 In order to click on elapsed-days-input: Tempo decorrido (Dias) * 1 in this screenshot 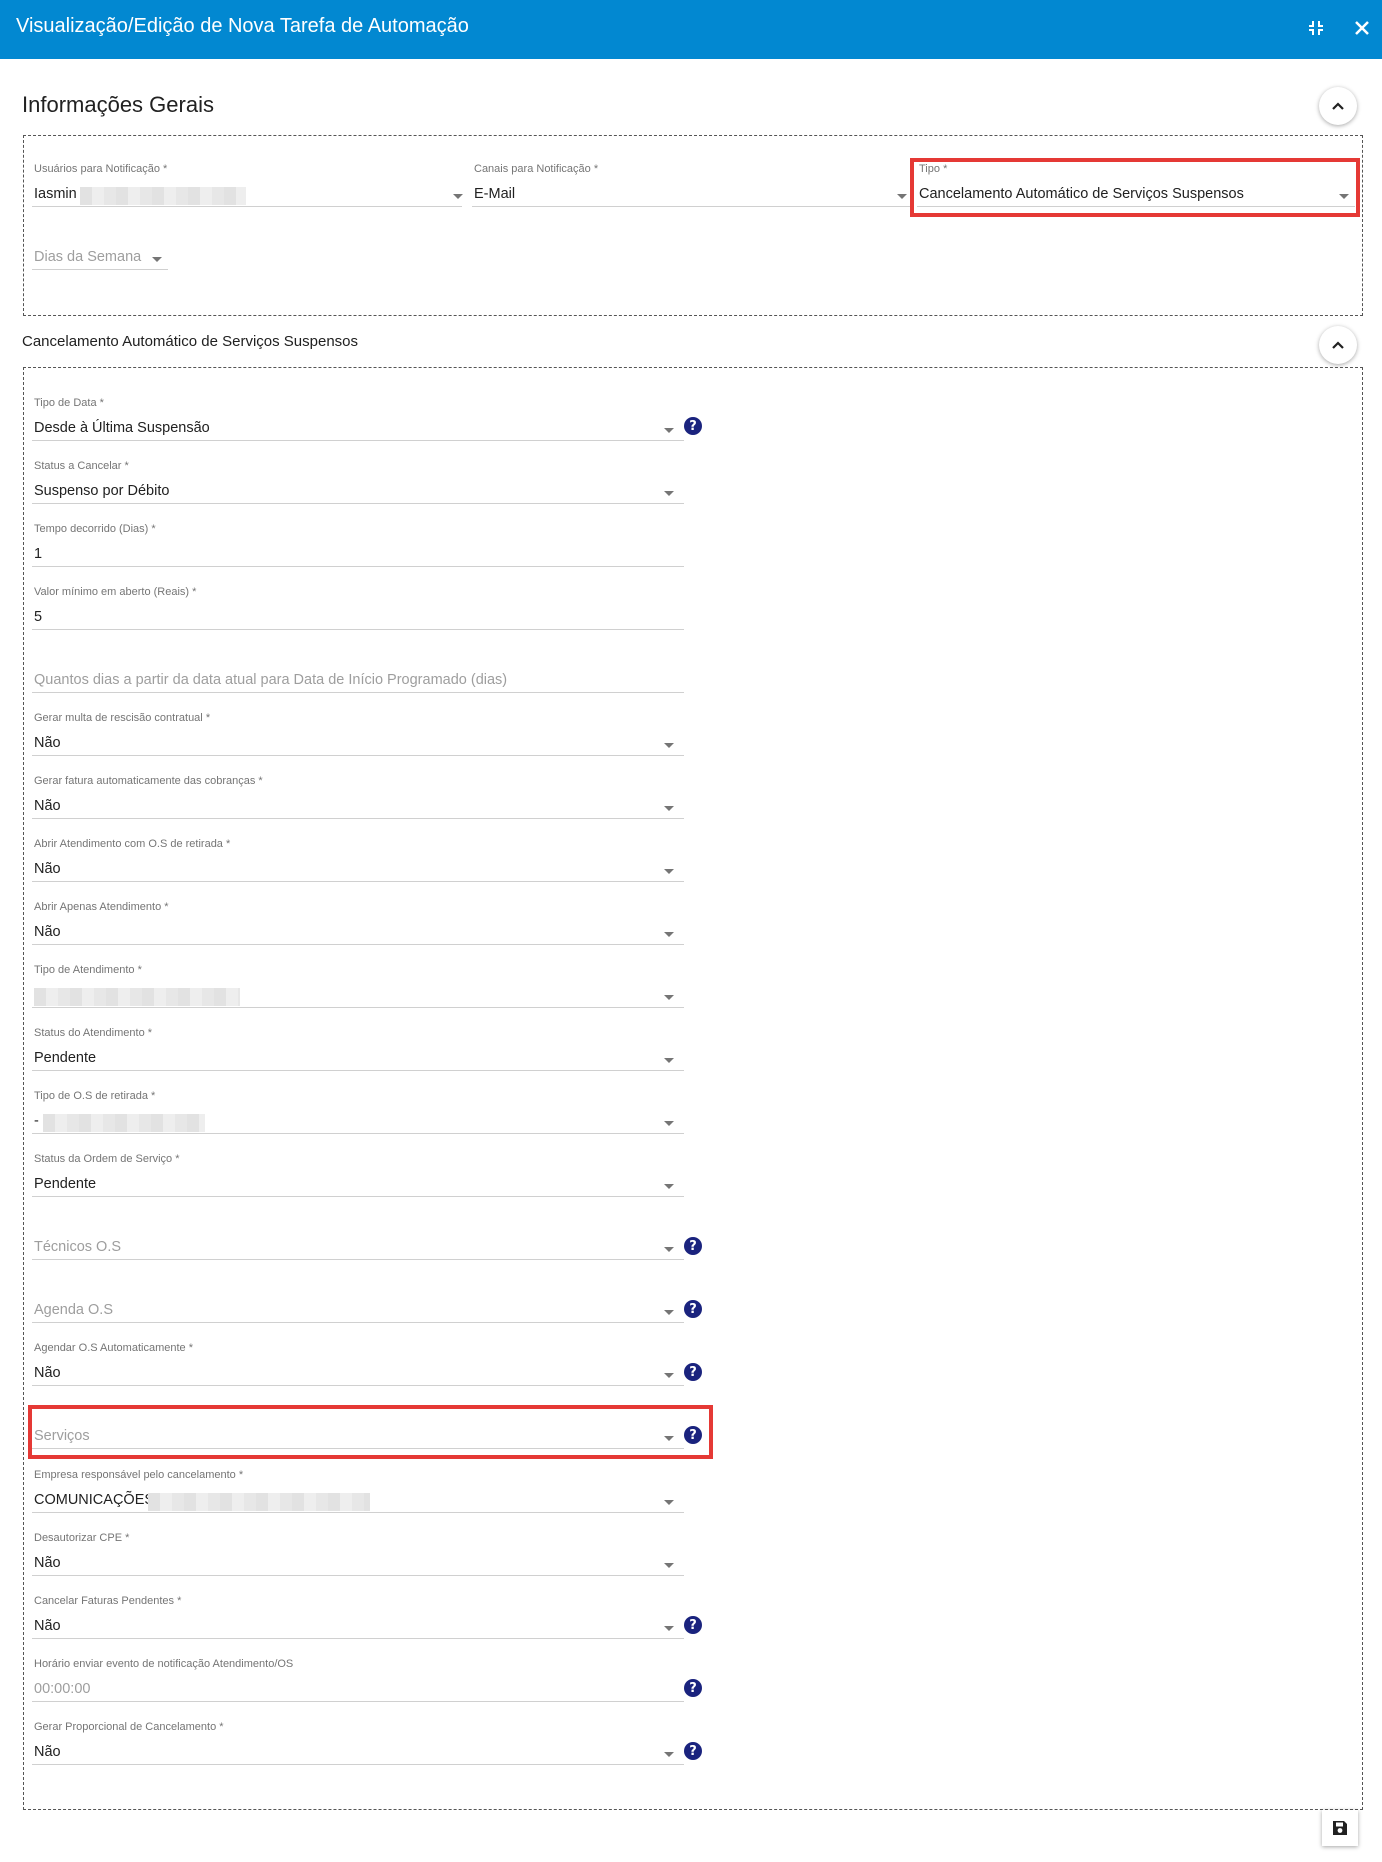, I will do `click(353, 548)`.